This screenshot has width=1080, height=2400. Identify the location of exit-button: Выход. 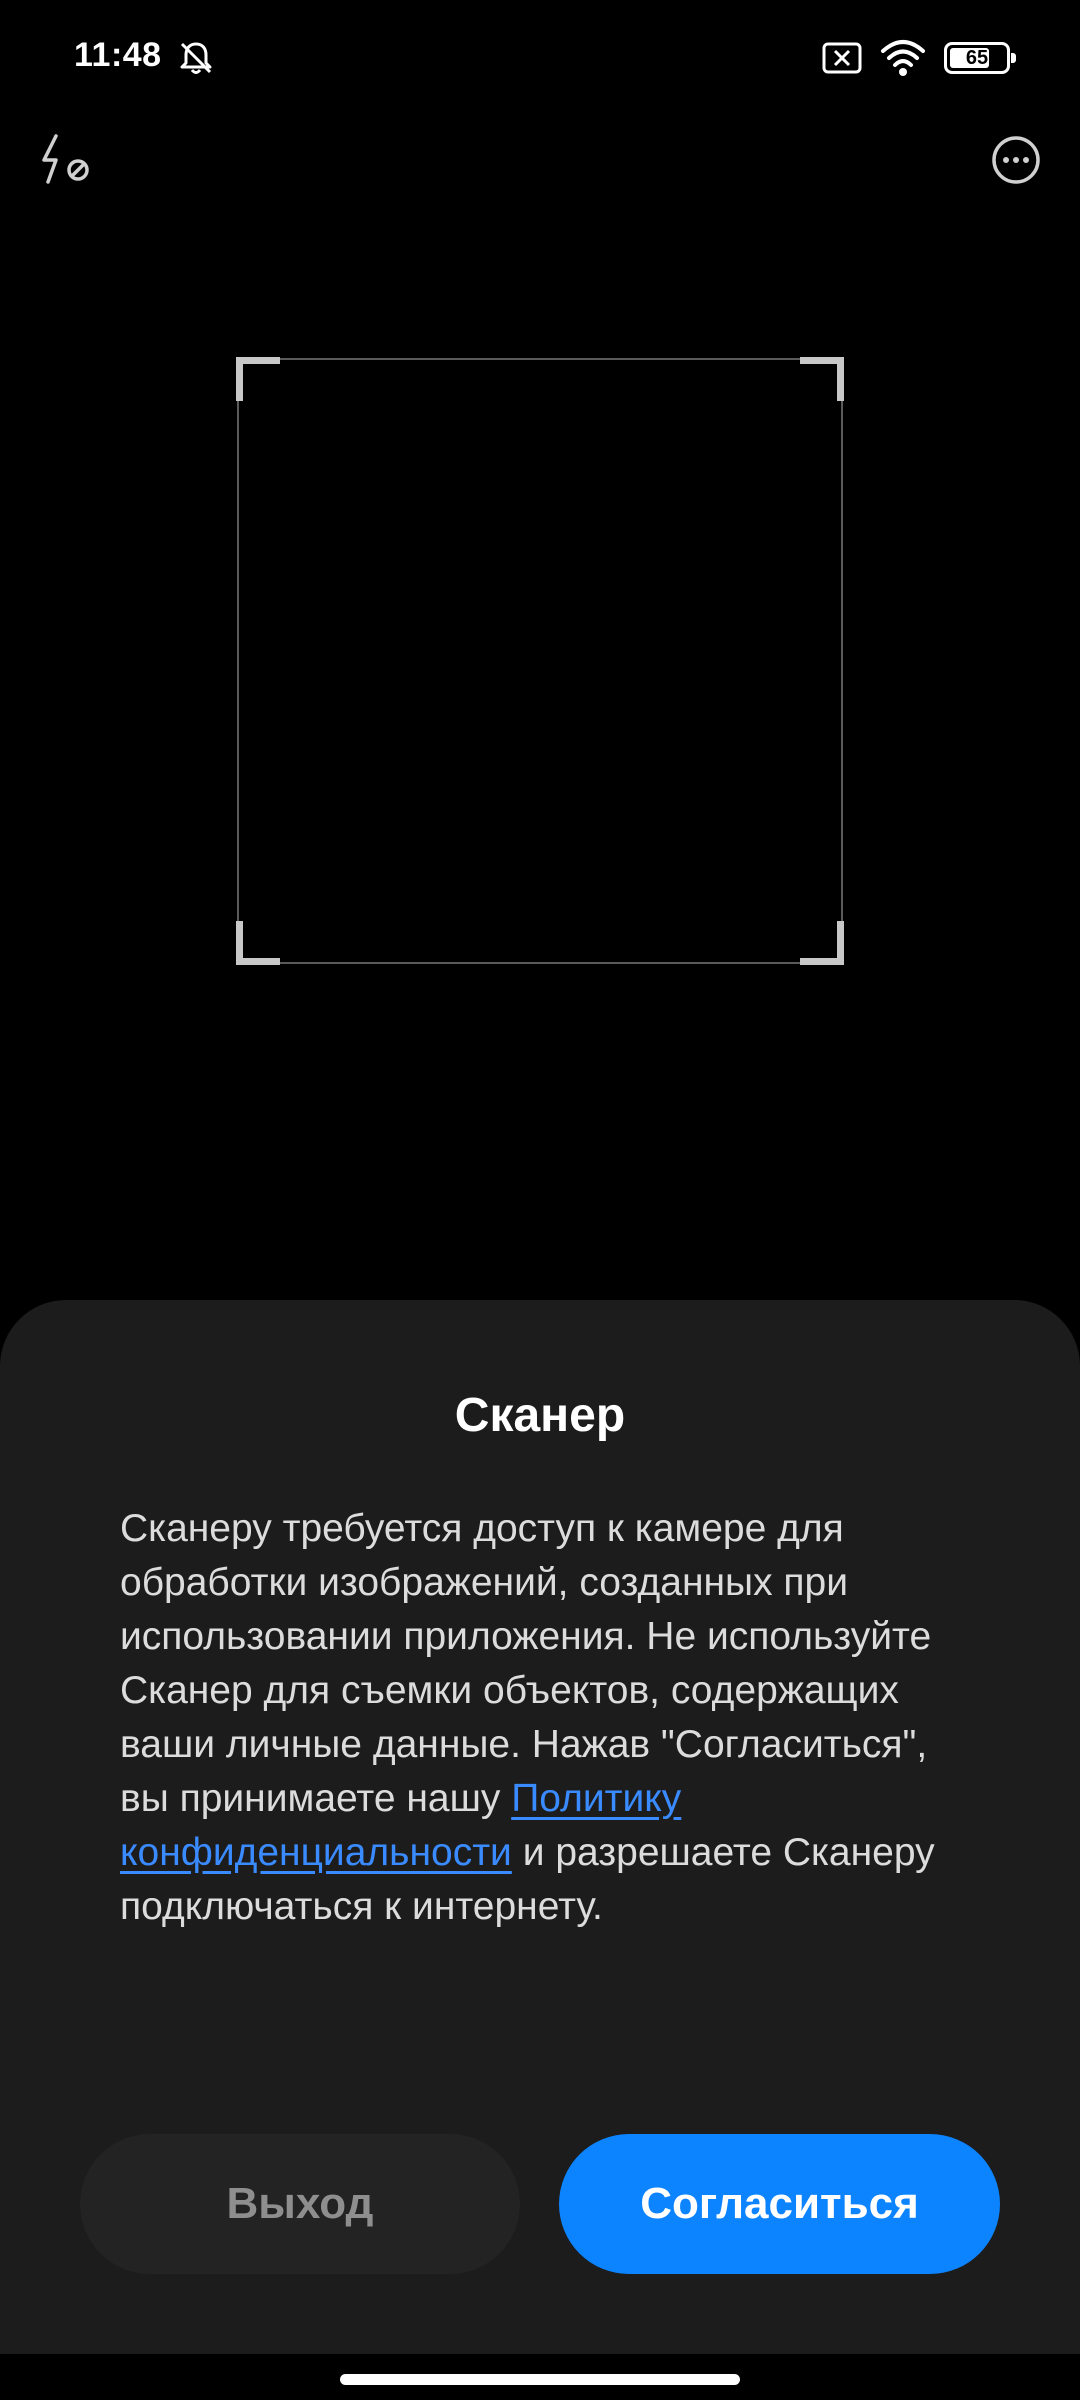
(300, 2204).